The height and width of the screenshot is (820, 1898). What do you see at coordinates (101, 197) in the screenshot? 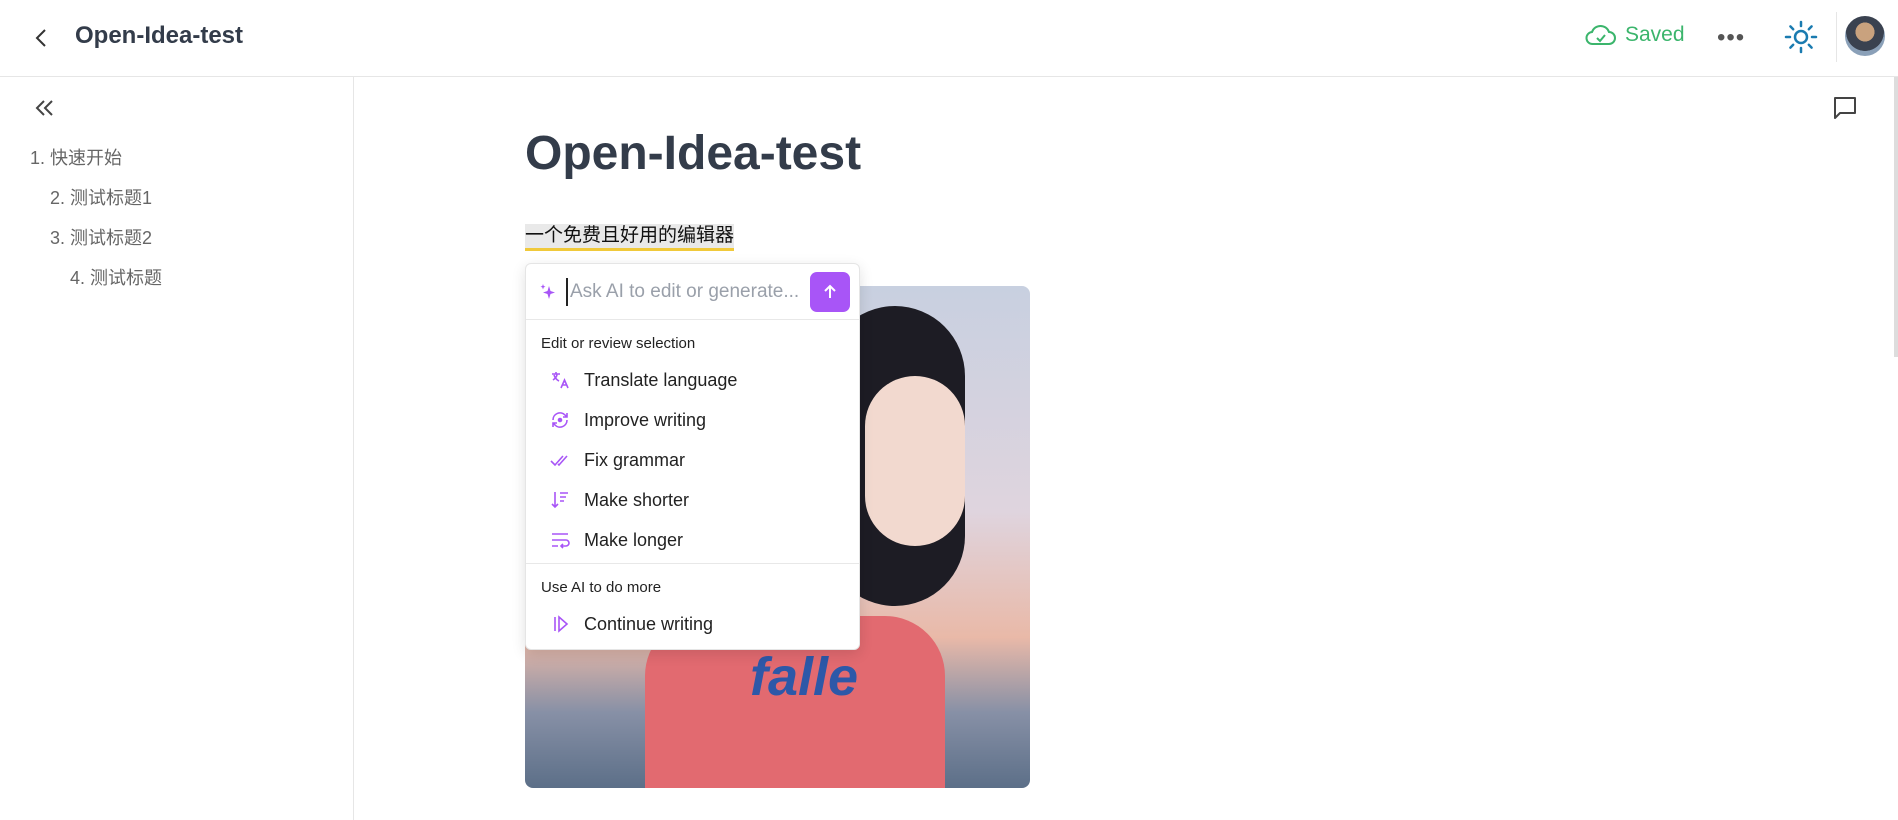
I see `toc-item: 2. 测试标题1` at bounding box center [101, 197].